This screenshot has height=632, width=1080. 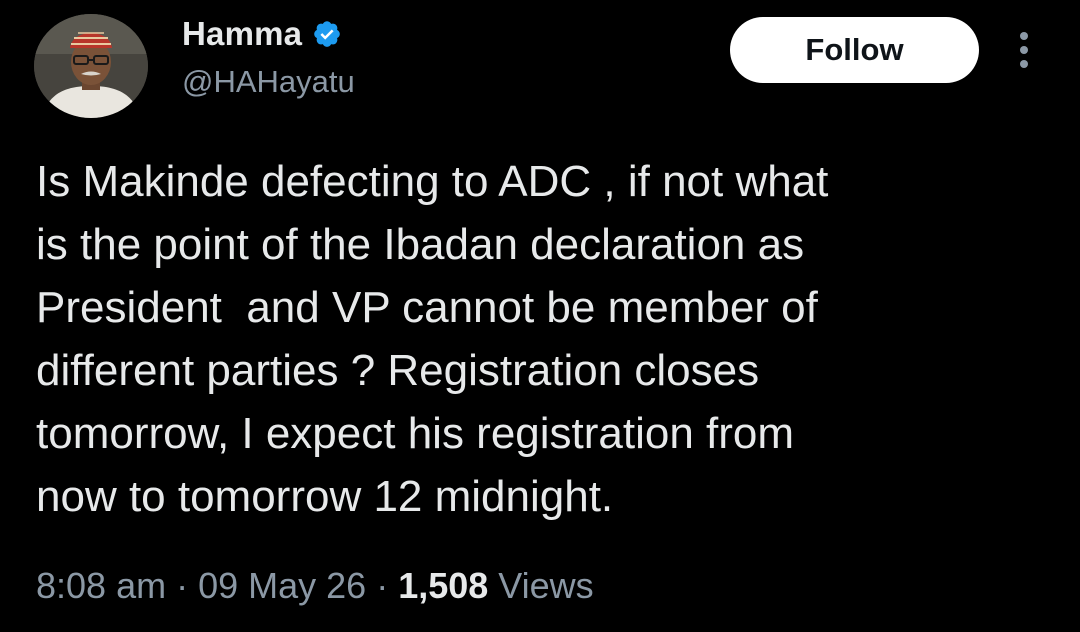 What do you see at coordinates (282, 586) in the screenshot?
I see `tweet-date: 09 May 26` at bounding box center [282, 586].